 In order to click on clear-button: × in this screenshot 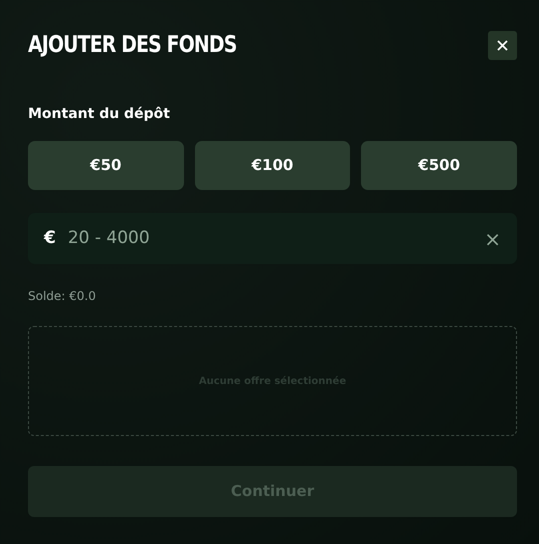, I will do `click(492, 239)`.